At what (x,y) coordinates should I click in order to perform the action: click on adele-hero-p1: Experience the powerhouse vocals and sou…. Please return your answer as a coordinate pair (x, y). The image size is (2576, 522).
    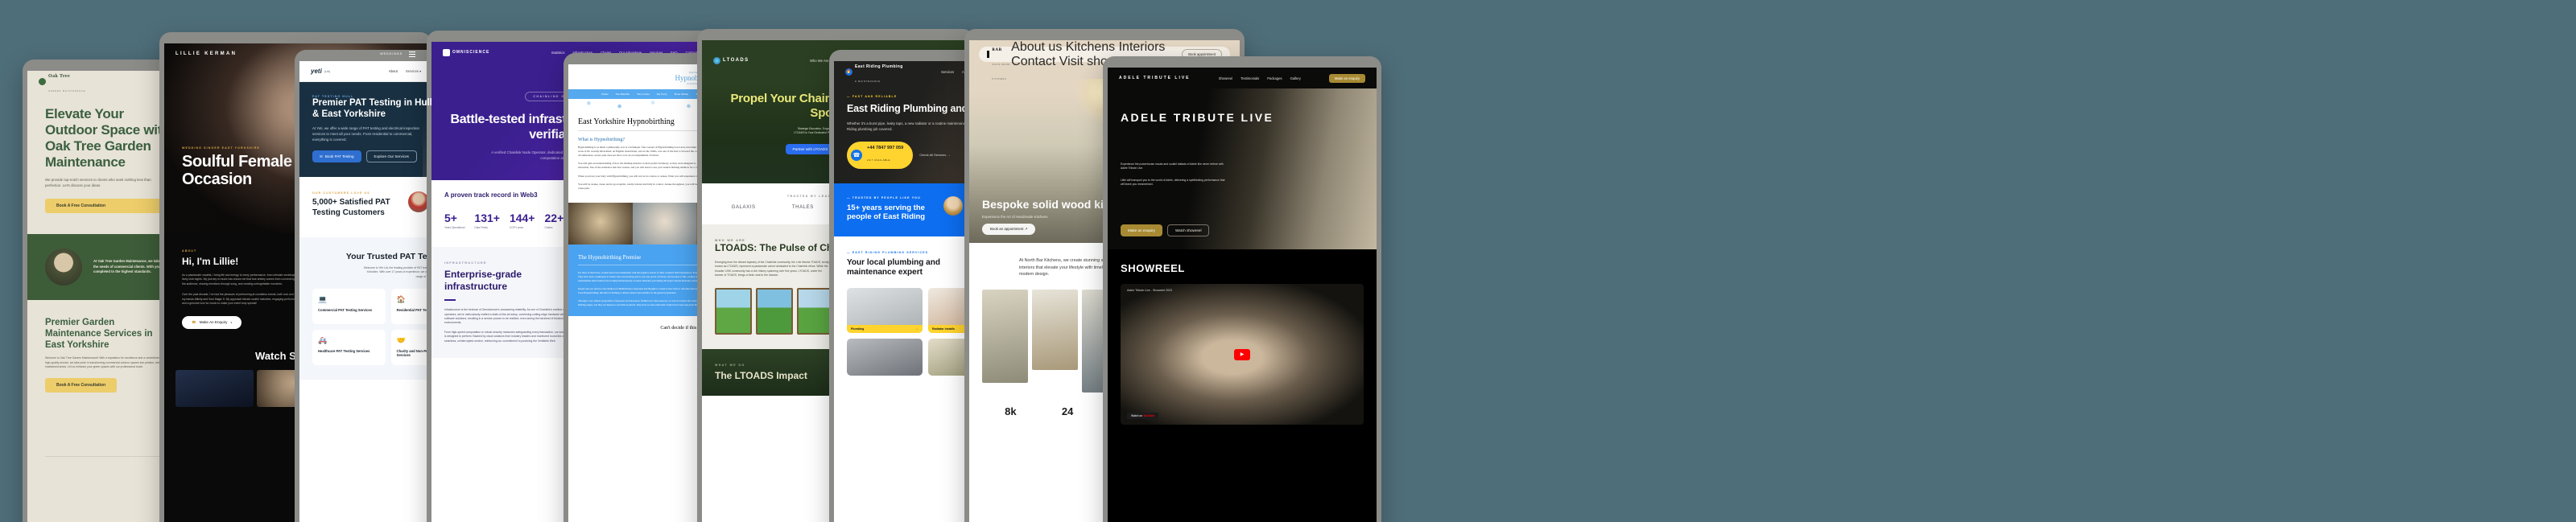
    Looking at the image, I should click on (1172, 166).